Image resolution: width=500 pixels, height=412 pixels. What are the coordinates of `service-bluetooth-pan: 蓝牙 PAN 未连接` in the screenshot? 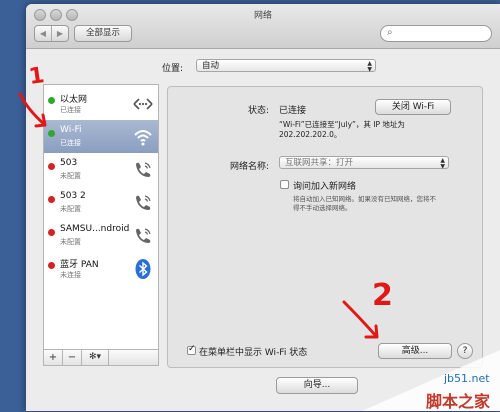 It's located at (101, 268).